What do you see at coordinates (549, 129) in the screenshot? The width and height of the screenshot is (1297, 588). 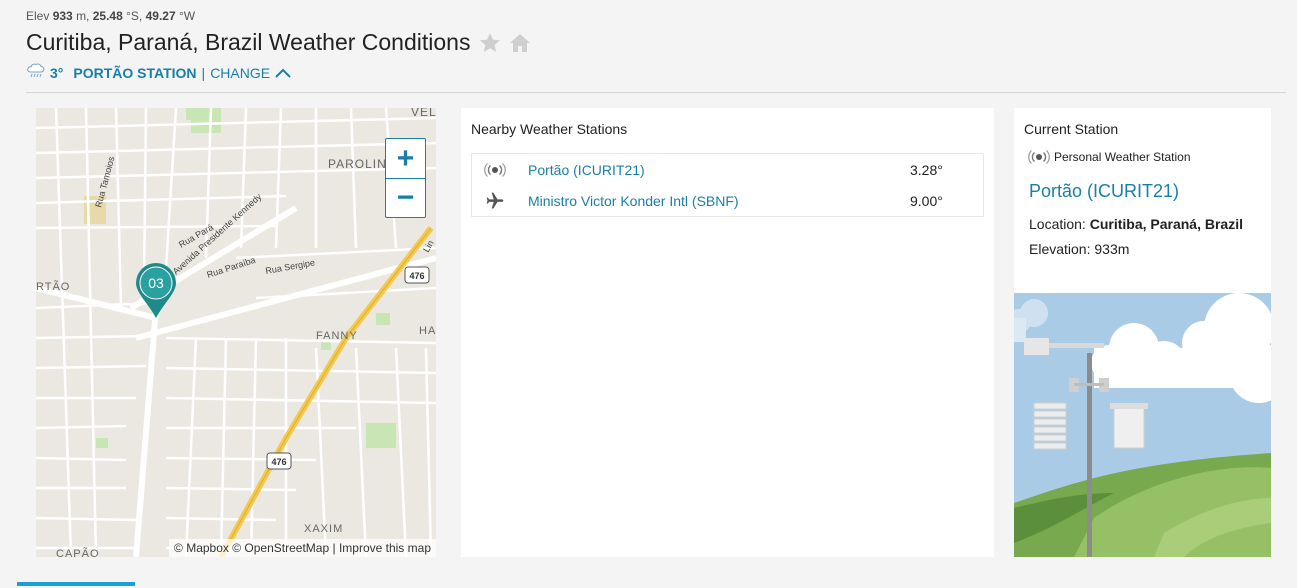 I see `nearby-title: Nearby Weather Stations` at bounding box center [549, 129].